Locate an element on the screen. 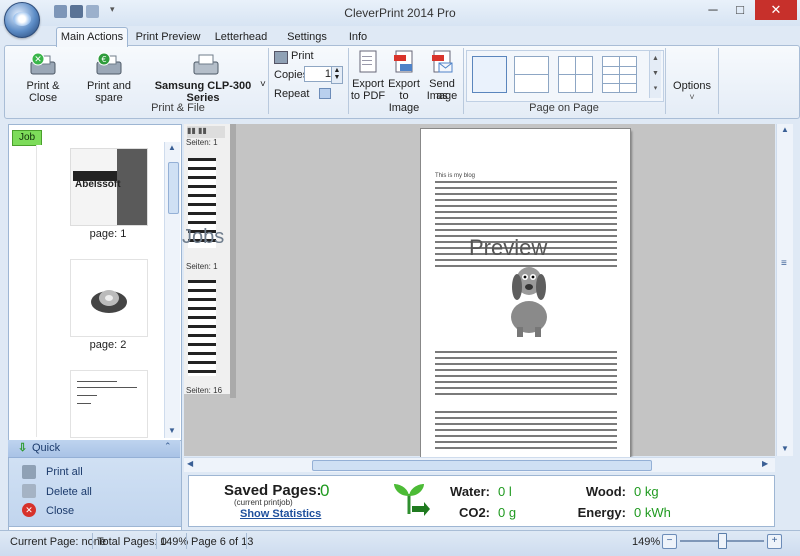 The image size is (800, 556). print-all-icon is located at coordinates (29, 472).